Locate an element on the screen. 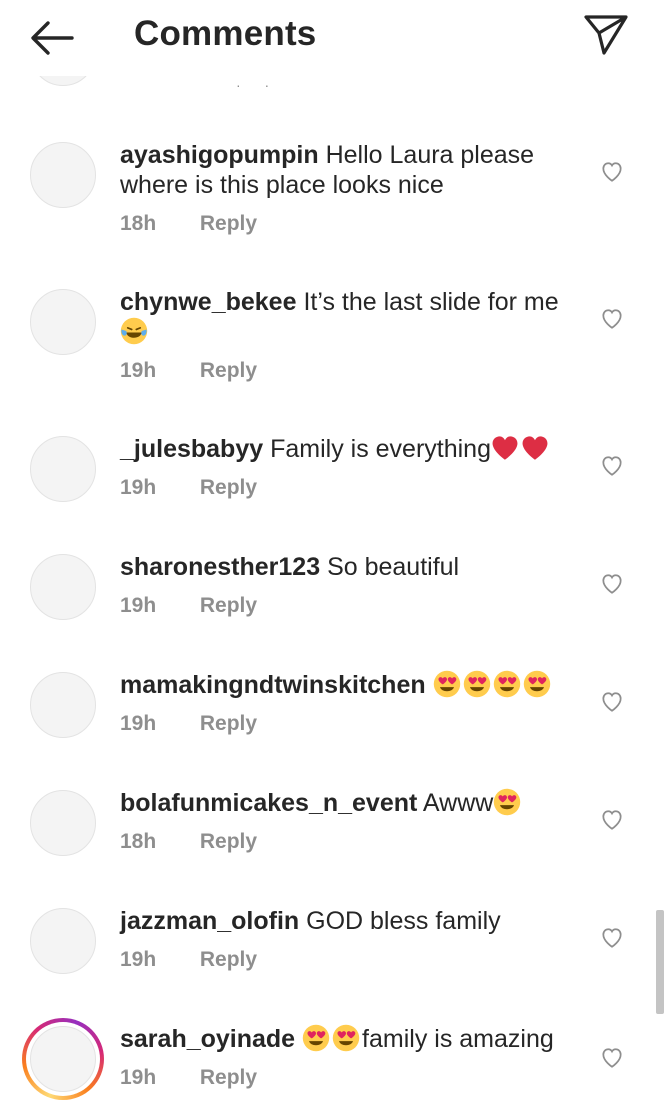 This screenshot has width=664, height=1100. comment-text-block: sharonesther123 So beautiful is located at coordinates (345, 567).